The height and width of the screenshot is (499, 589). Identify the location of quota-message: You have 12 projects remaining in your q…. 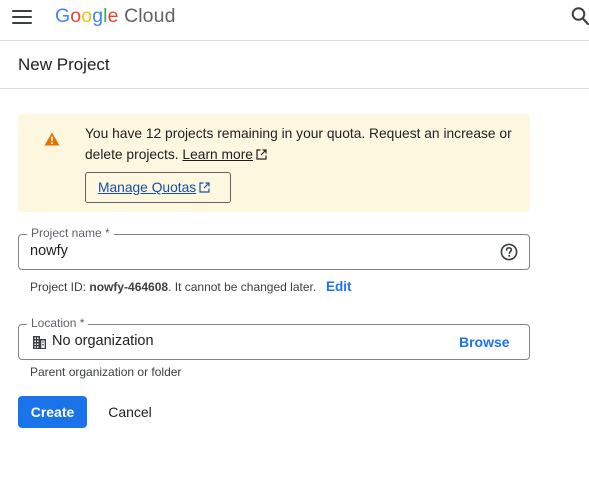
(298, 144).